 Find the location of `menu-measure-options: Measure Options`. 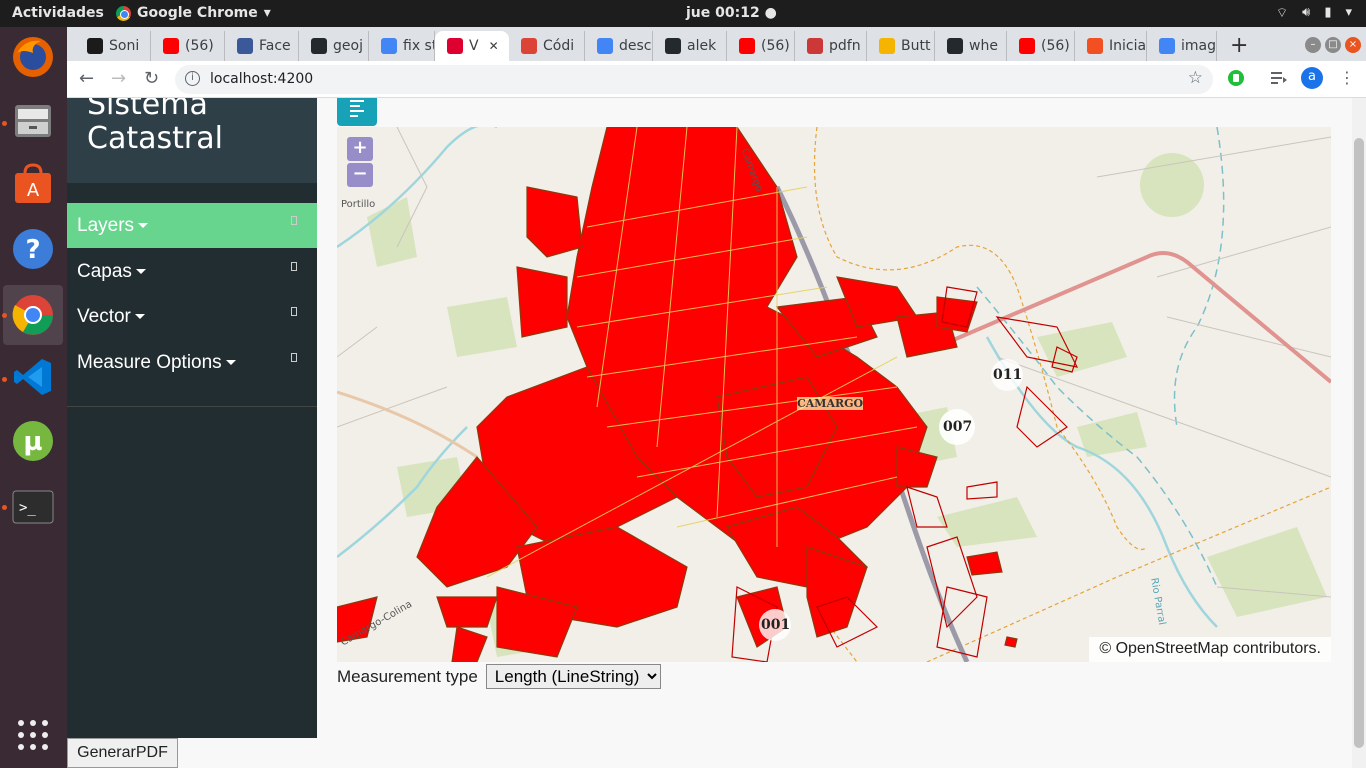

menu-measure-options: Measure Options is located at coordinates (192, 362).